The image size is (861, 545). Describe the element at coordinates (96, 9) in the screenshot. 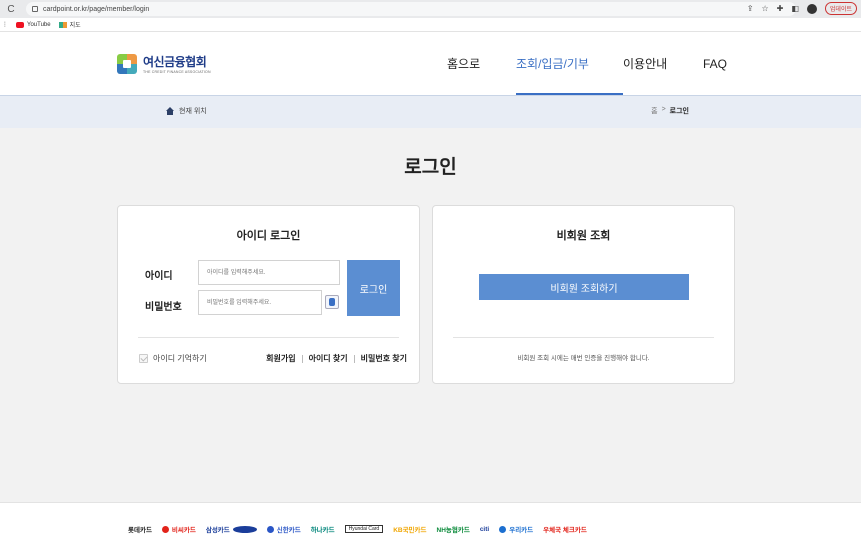

I see `url-text: cardpoint.or.kr/page/member/login` at that location.